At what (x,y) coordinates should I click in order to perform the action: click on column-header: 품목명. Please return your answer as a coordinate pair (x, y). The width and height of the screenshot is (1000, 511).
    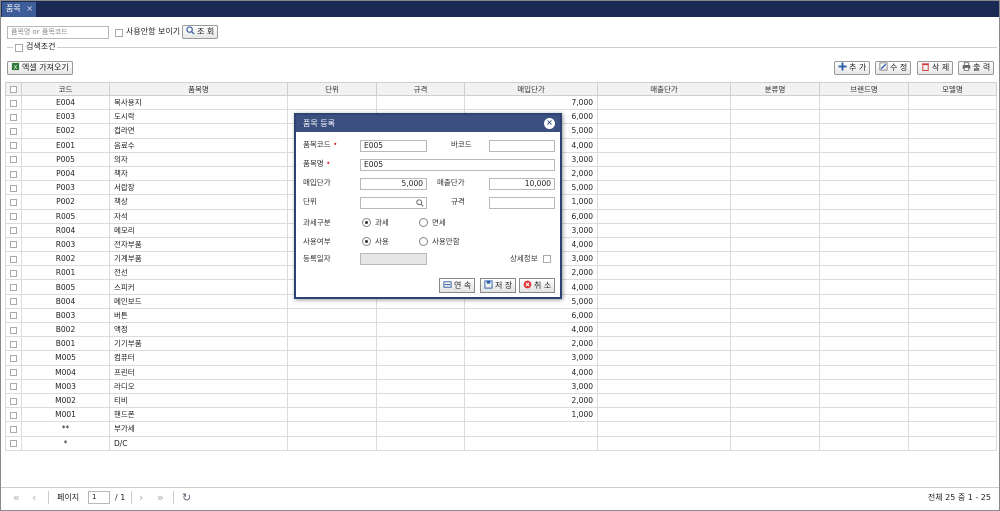
    Looking at the image, I should click on (198, 89).